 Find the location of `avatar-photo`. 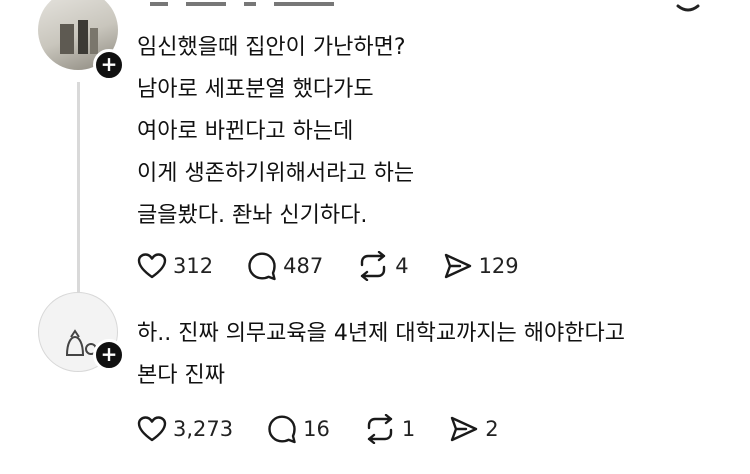

avatar-photo is located at coordinates (79, 37).